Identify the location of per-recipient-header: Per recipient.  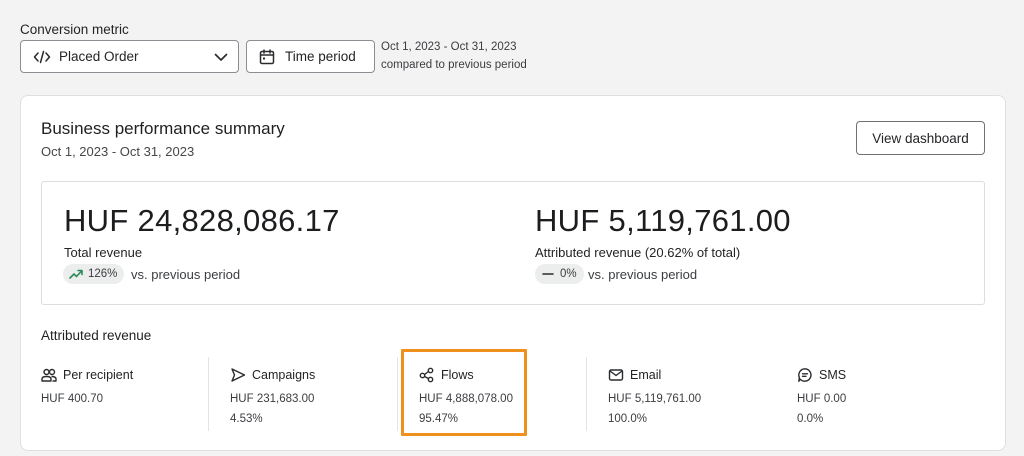
(87, 375).